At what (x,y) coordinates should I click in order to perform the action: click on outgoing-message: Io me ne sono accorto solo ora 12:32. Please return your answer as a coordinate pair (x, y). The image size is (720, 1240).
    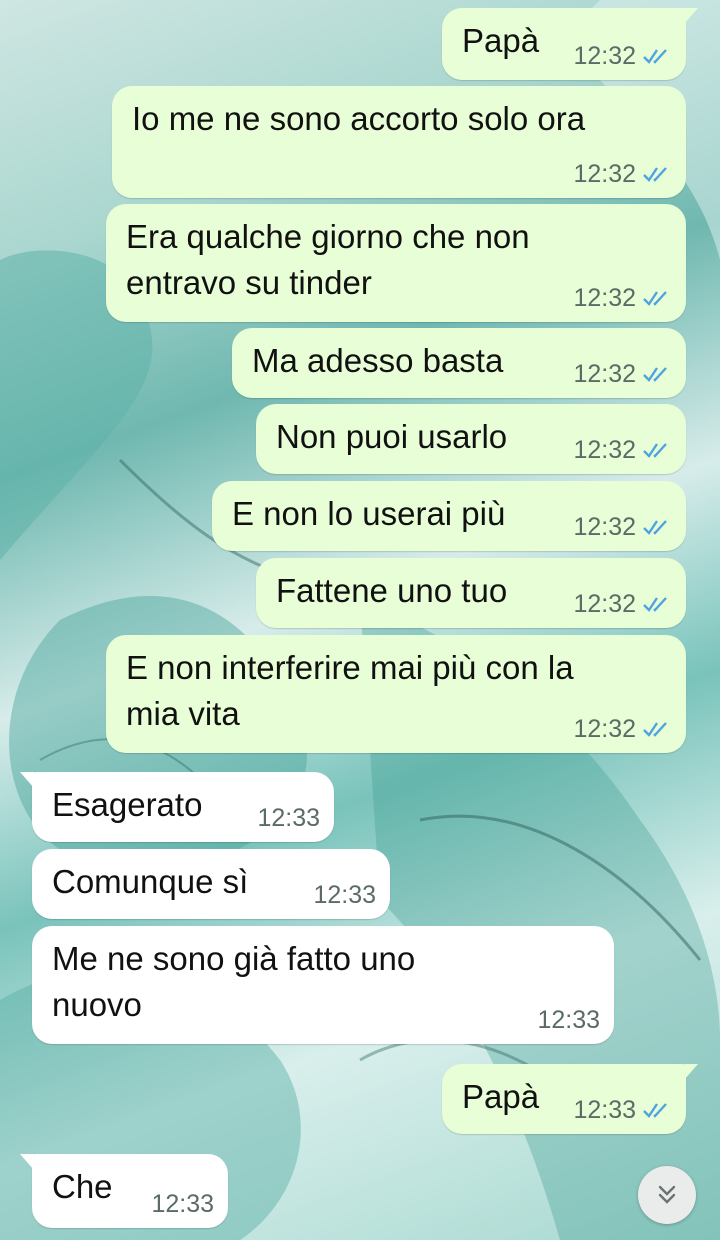
    Looking at the image, I should click on (399, 142).